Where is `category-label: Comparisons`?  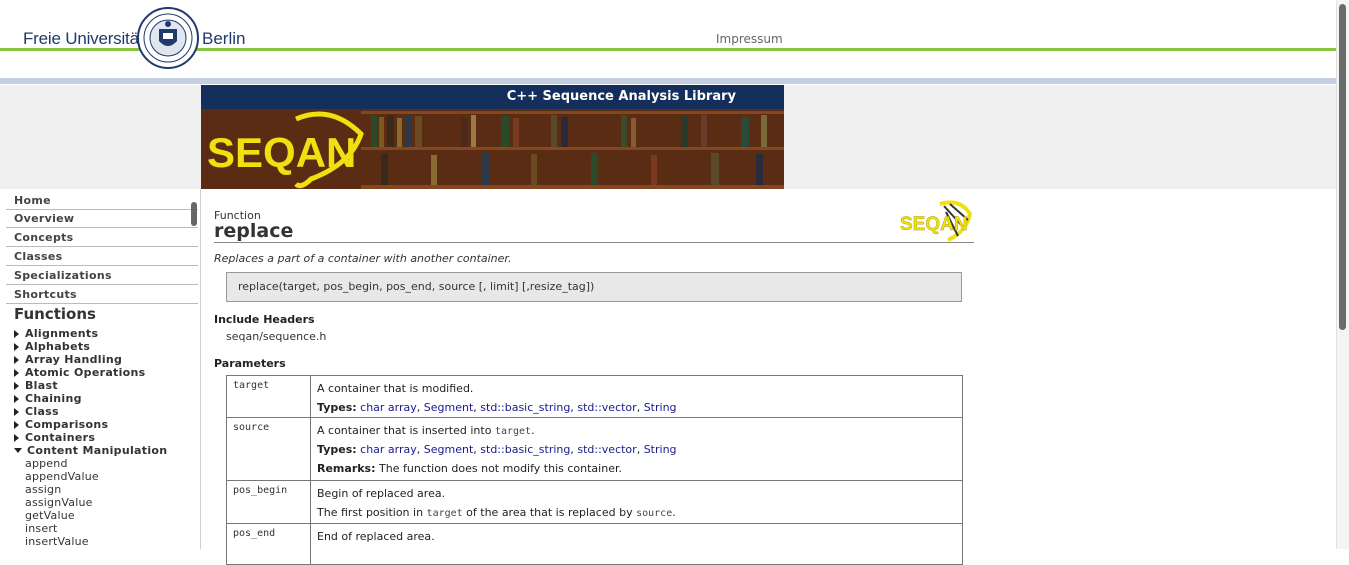 category-label: Comparisons is located at coordinates (67, 424).